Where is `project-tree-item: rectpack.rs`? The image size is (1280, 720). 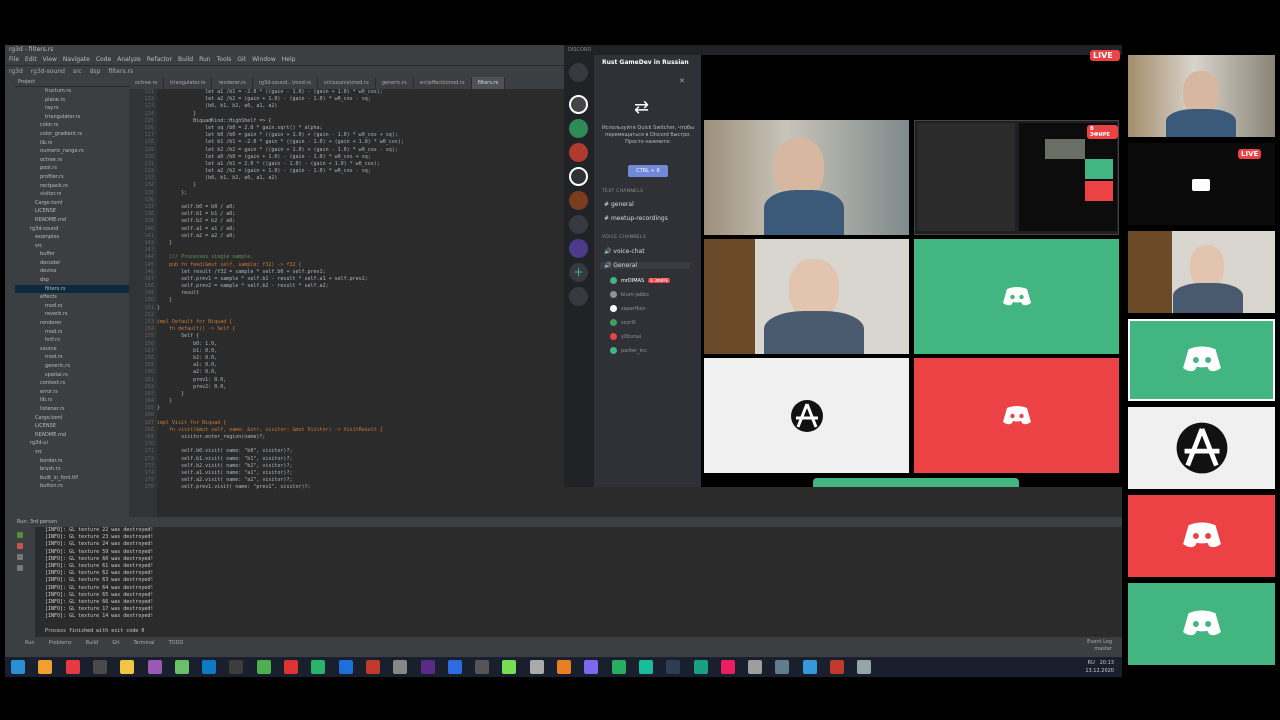
project-tree-item: rectpack.rs is located at coordinates (72, 186).